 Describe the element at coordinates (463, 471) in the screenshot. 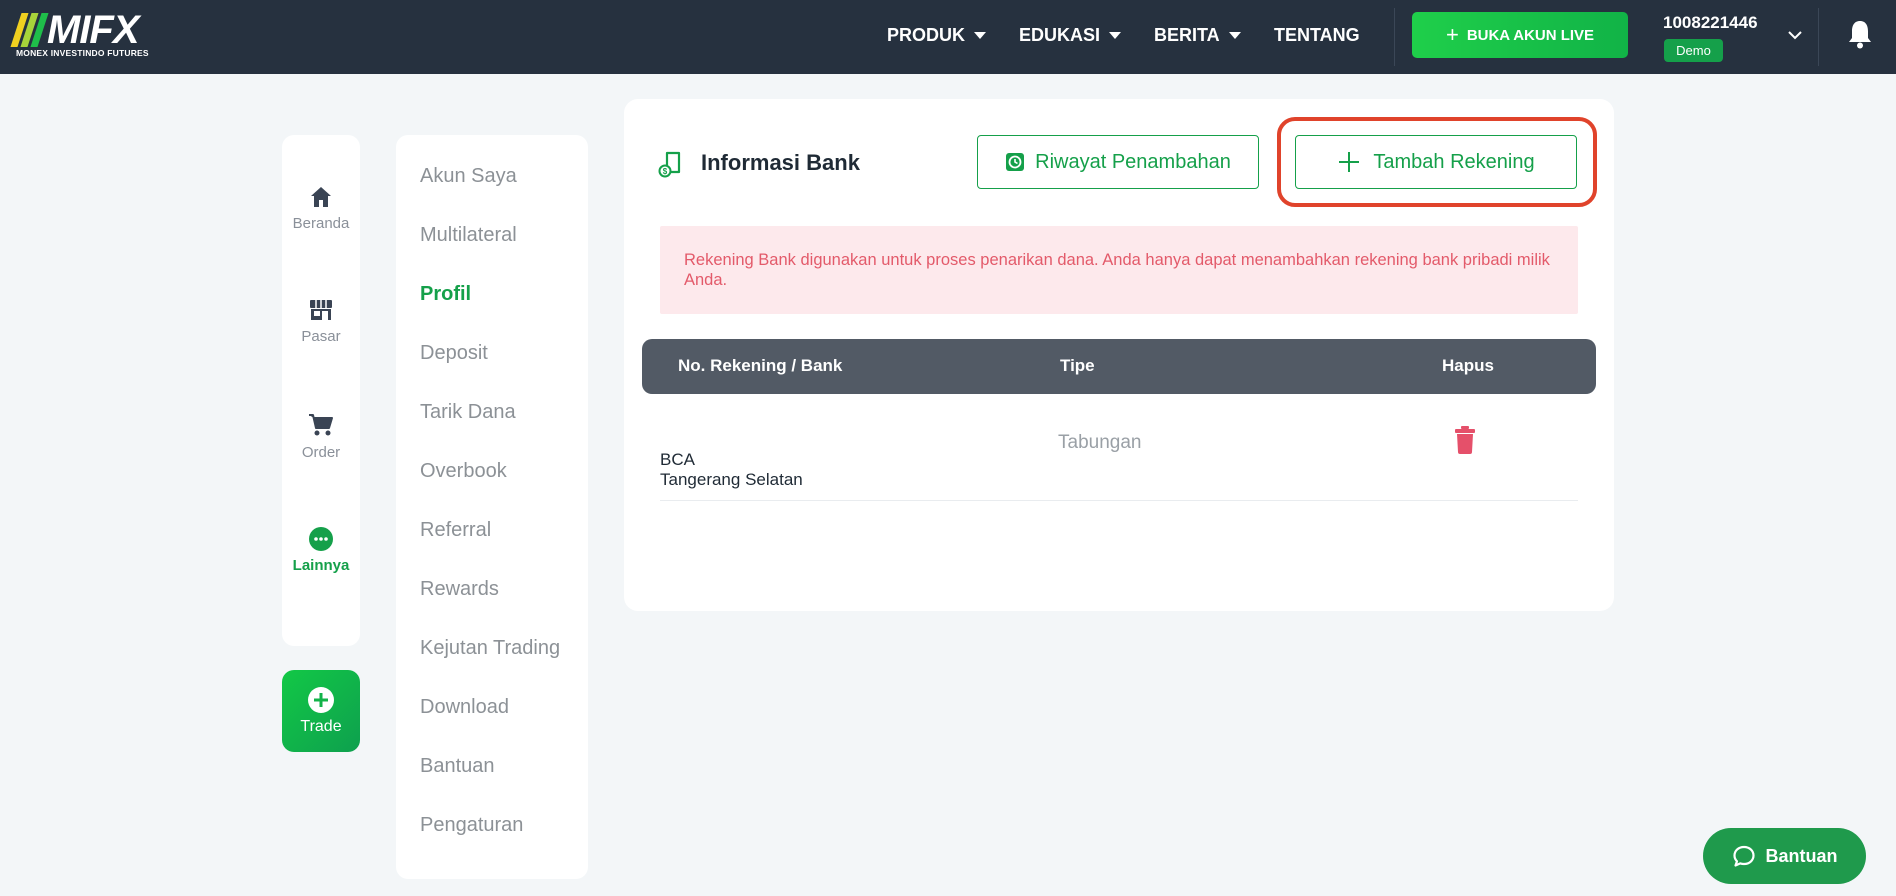

I see `menu-item-overbook: Overbook` at that location.